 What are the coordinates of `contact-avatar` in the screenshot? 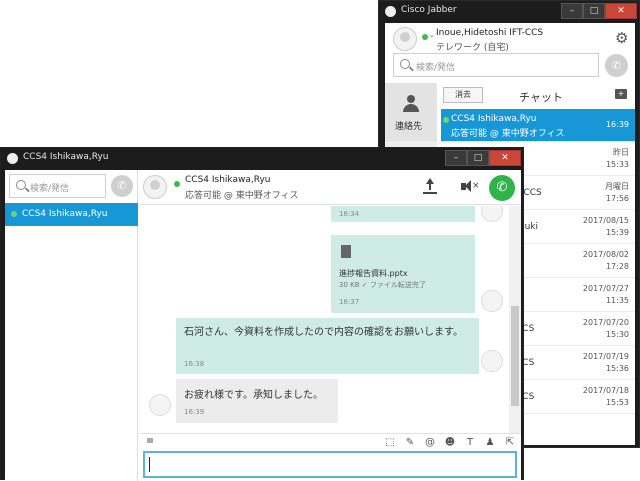 It's located at (155, 187).